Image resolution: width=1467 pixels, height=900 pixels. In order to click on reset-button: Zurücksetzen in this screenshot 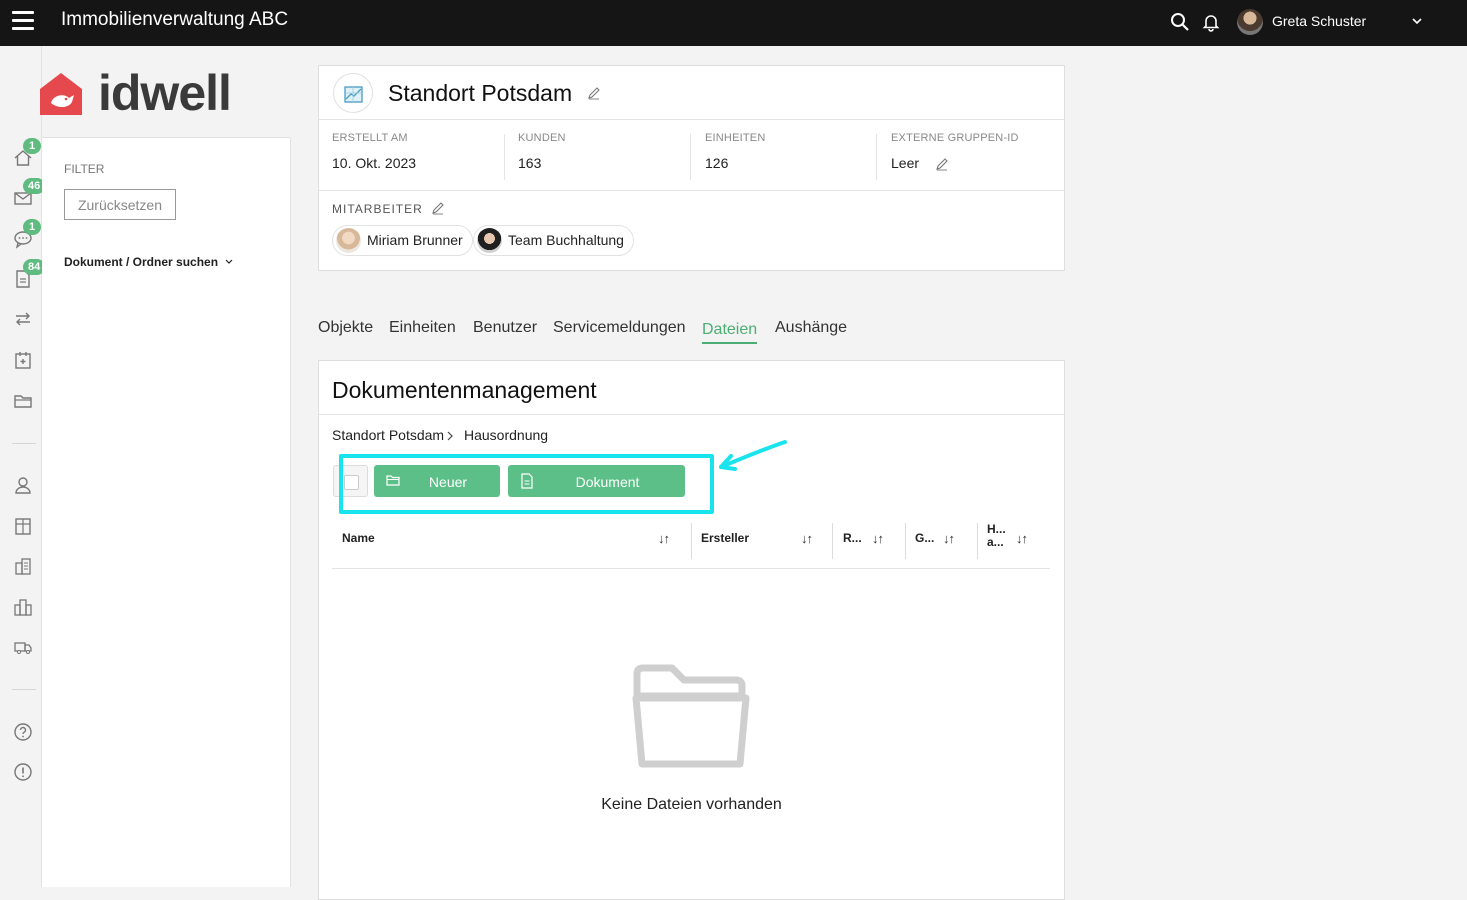, I will do `click(120, 204)`.